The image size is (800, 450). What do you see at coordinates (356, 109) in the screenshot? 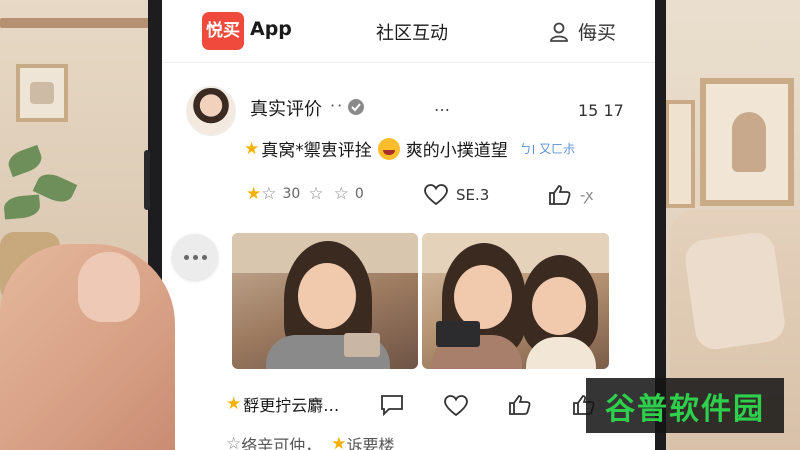
I see `verified-icon` at bounding box center [356, 109].